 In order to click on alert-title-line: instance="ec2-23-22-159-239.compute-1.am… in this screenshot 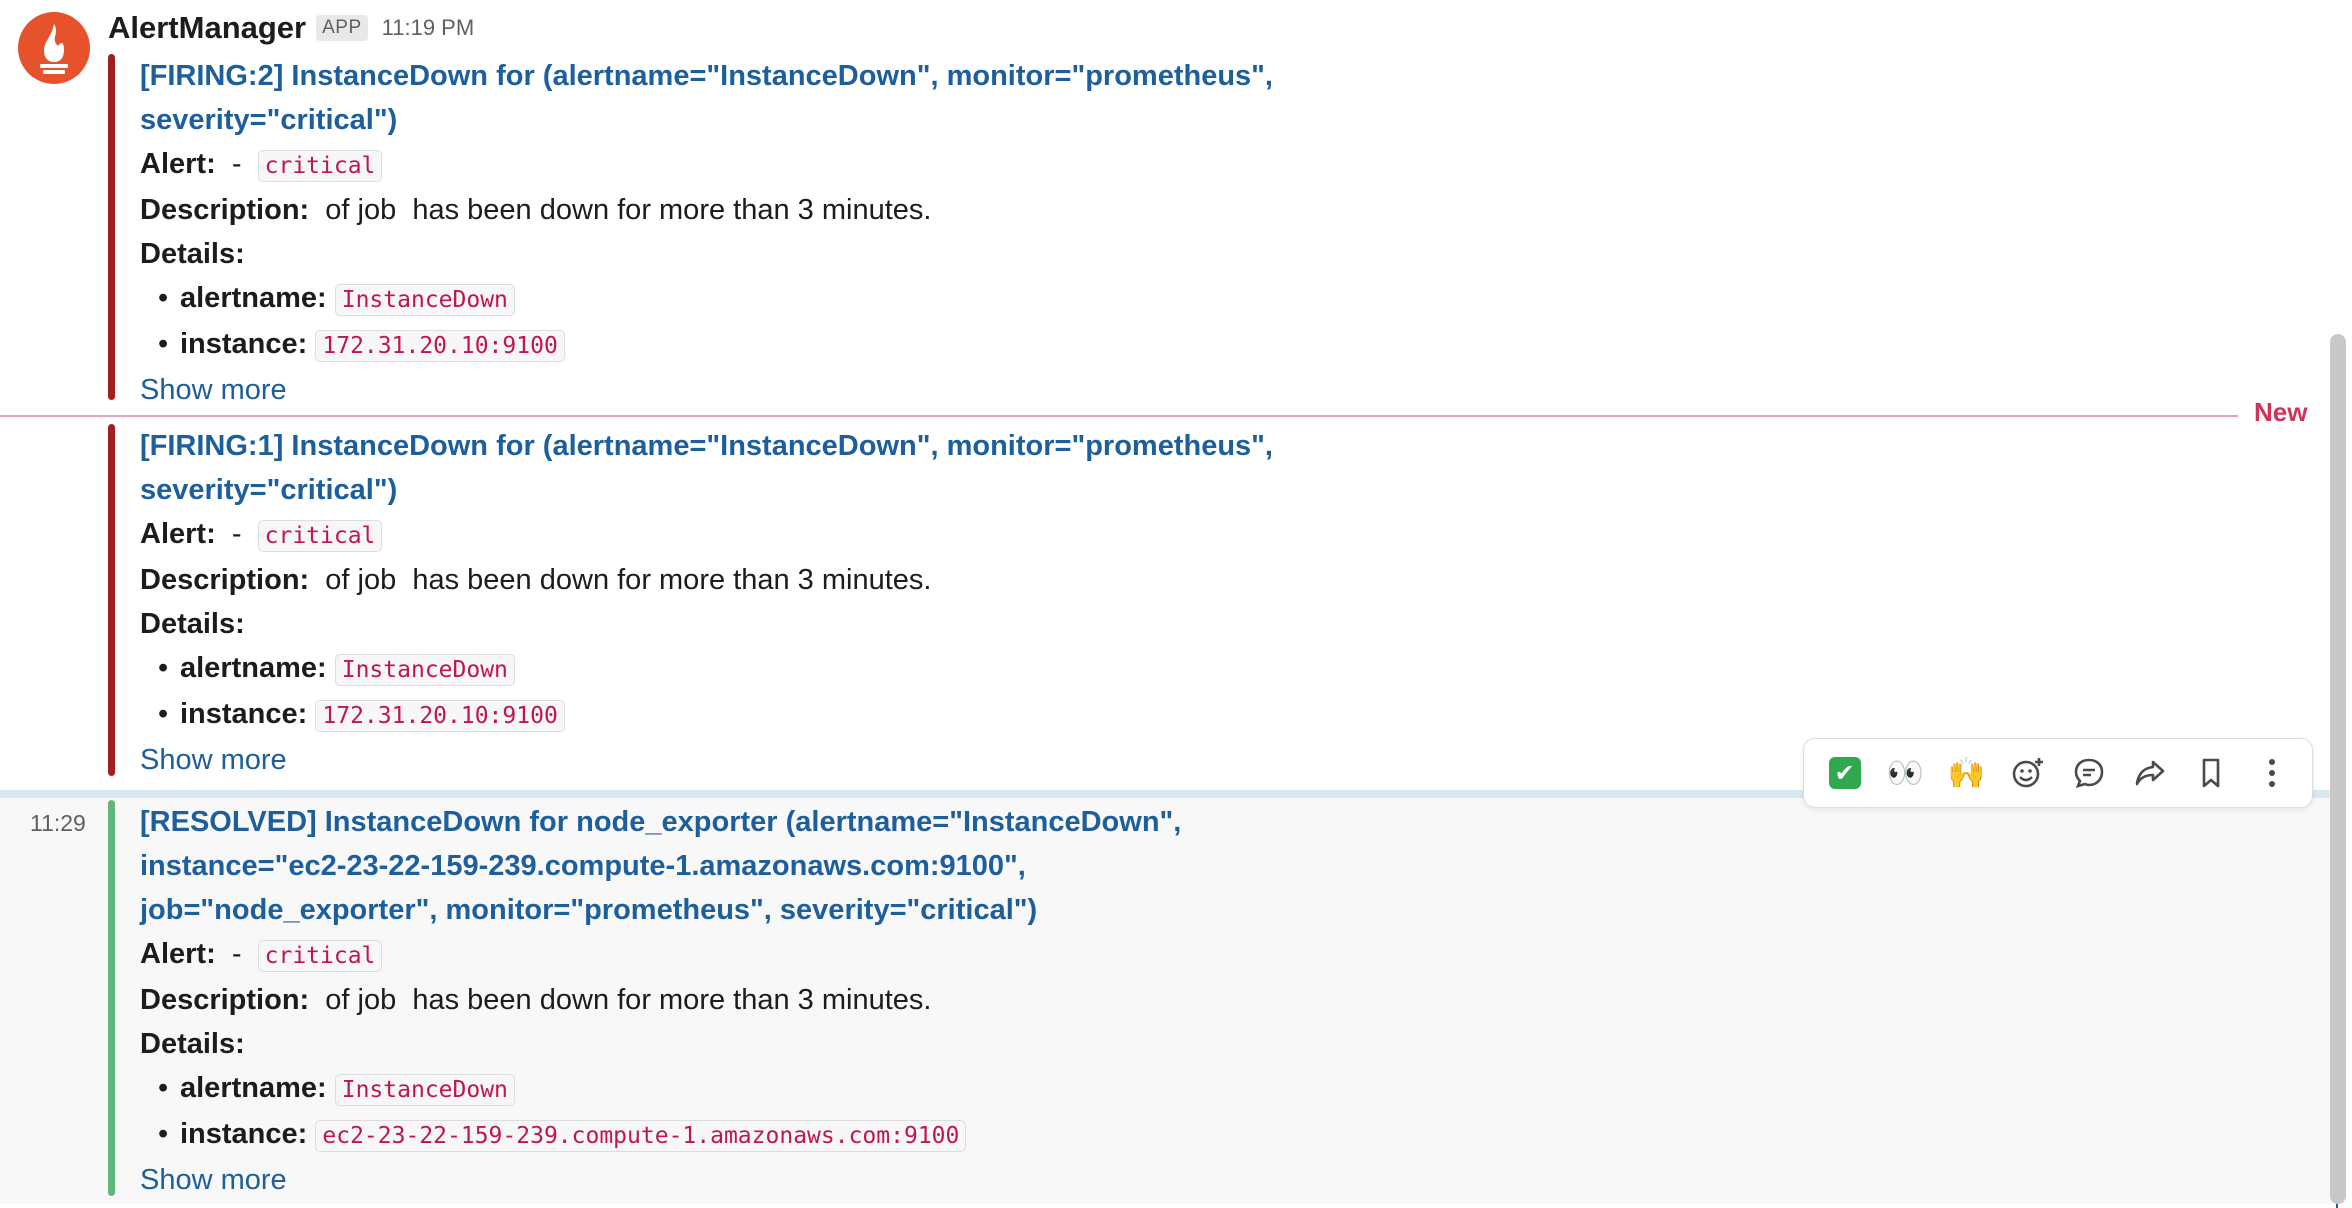, I will do `click(583, 866)`.